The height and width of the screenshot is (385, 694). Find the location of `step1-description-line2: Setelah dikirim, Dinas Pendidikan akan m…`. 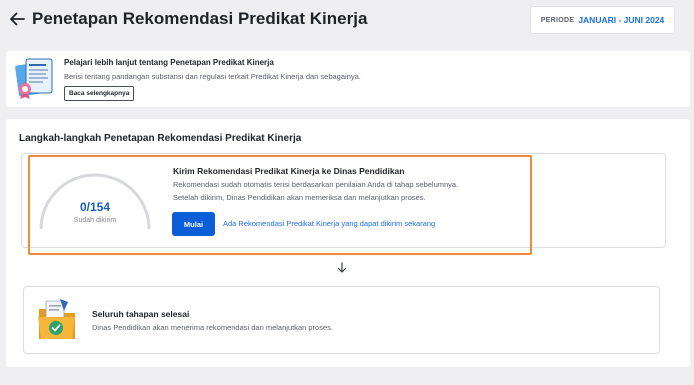

step1-description-line2: Setelah dikirim, Dinas Pendidikan akan m… is located at coordinates (299, 197).